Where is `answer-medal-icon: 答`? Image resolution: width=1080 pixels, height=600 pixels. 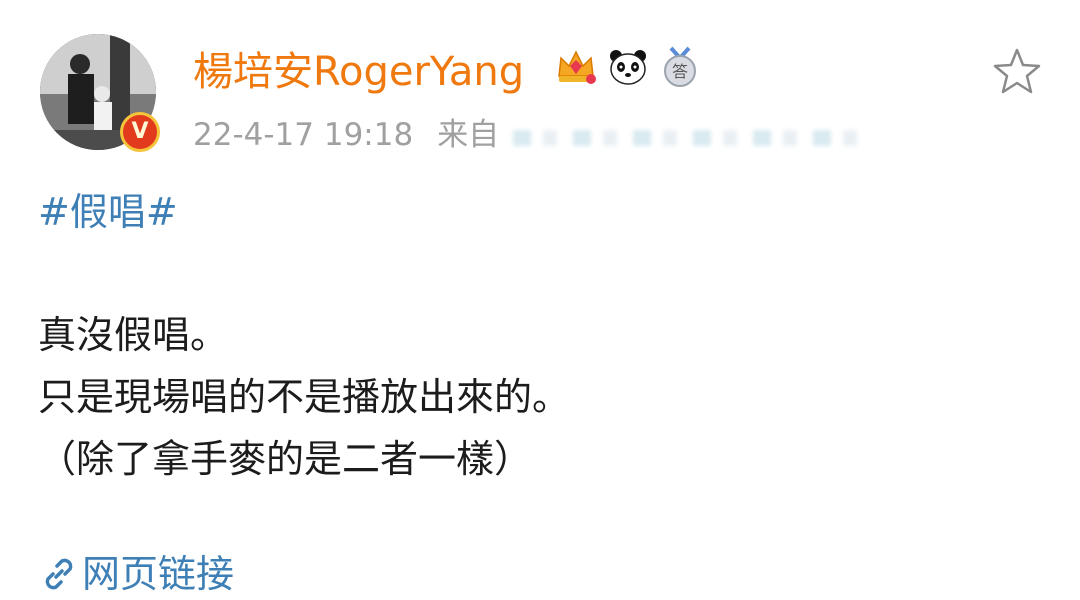
answer-medal-icon: 答 is located at coordinates (680, 66).